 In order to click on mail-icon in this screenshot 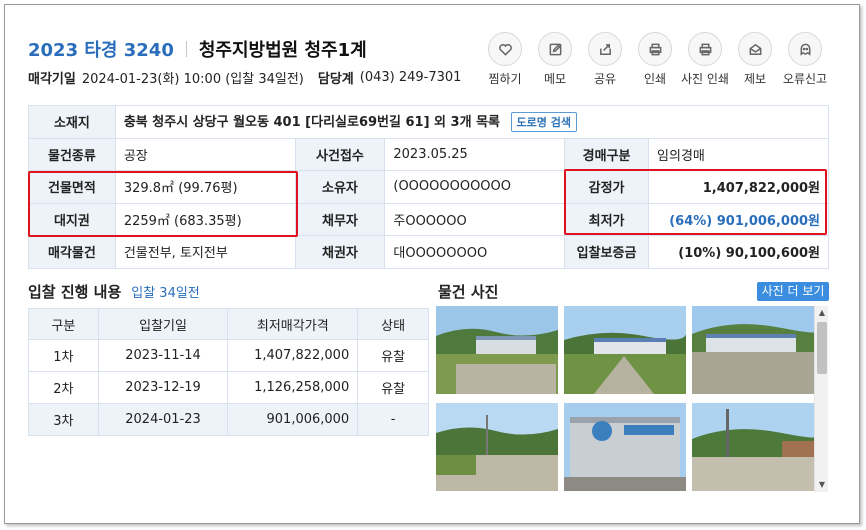, I will do `click(755, 49)`.